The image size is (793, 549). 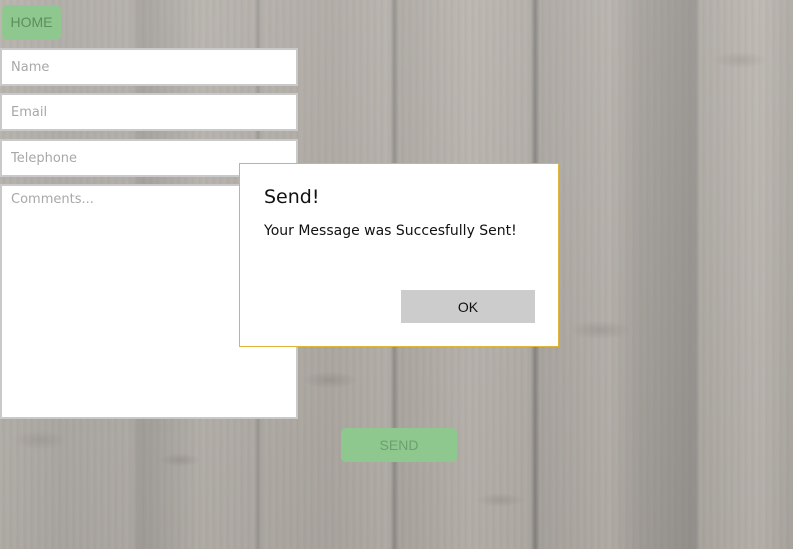 What do you see at coordinates (390, 231) in the screenshot?
I see `dialog-message: Your Message was Succesfully Sent!` at bounding box center [390, 231].